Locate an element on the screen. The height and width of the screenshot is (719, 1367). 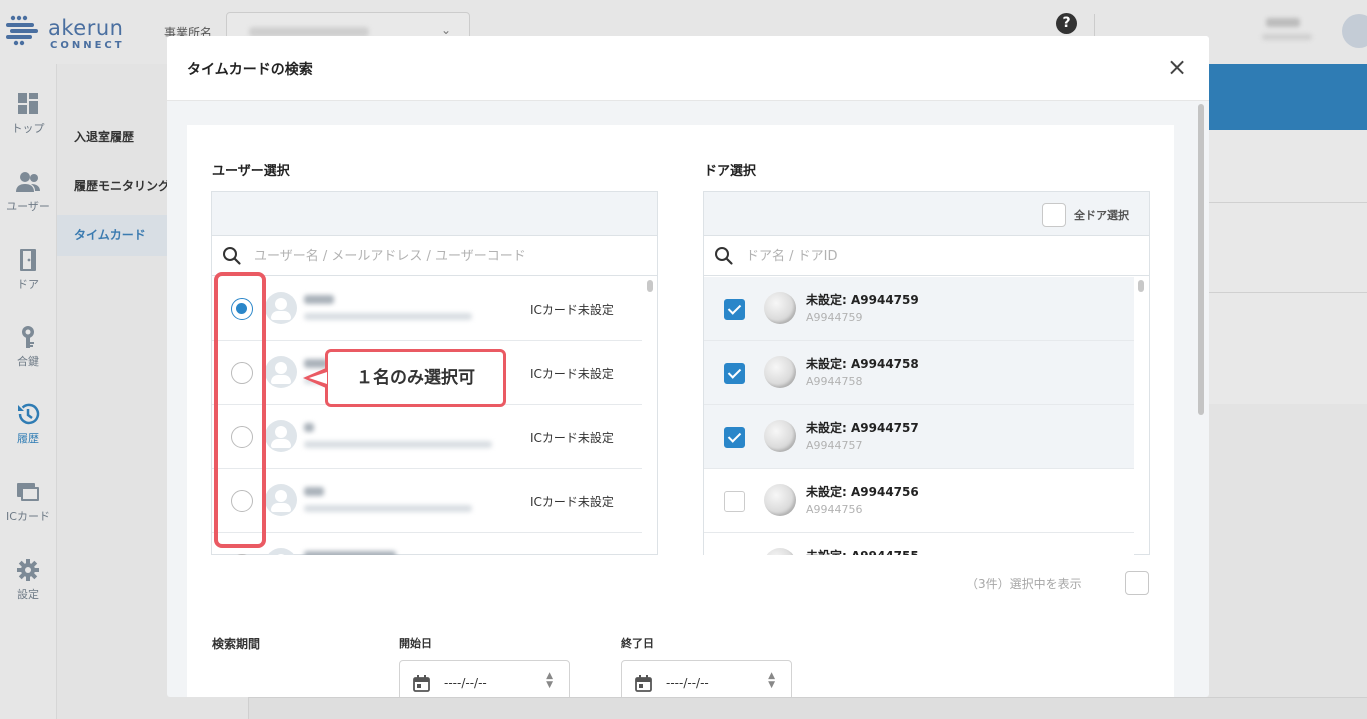
sidebar-item-label: トップ is located at coordinates (28, 128).